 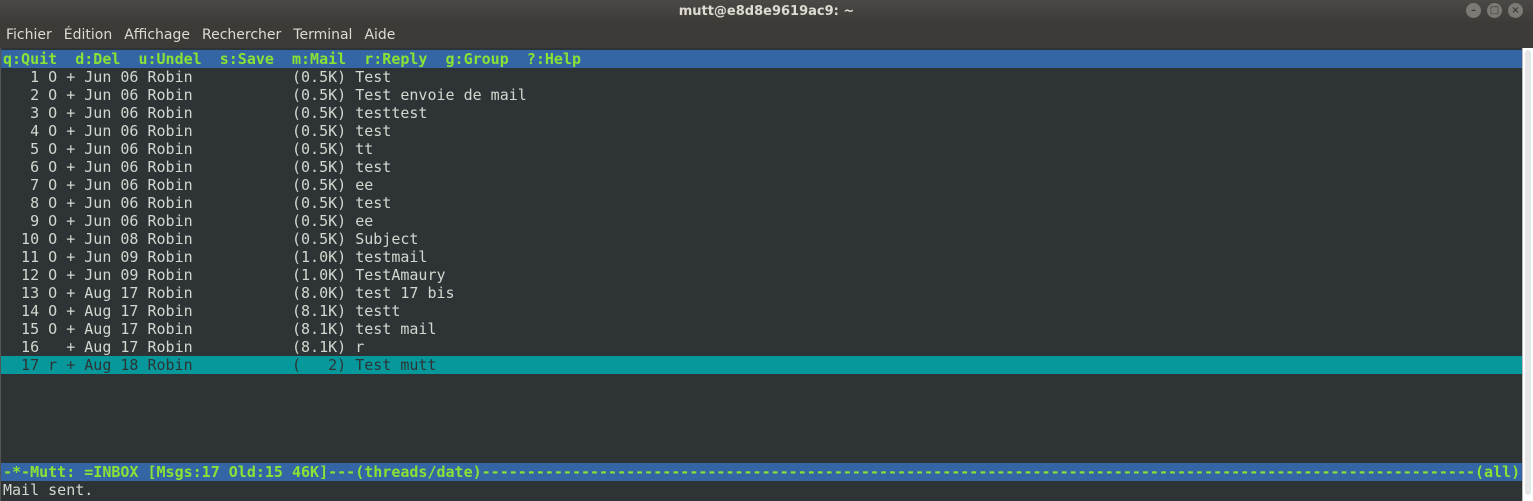 What do you see at coordinates (762, 275) in the screenshot?
I see `message-row: 12 O + Jun 09 Robin (1.0K) TestAmaury` at bounding box center [762, 275].